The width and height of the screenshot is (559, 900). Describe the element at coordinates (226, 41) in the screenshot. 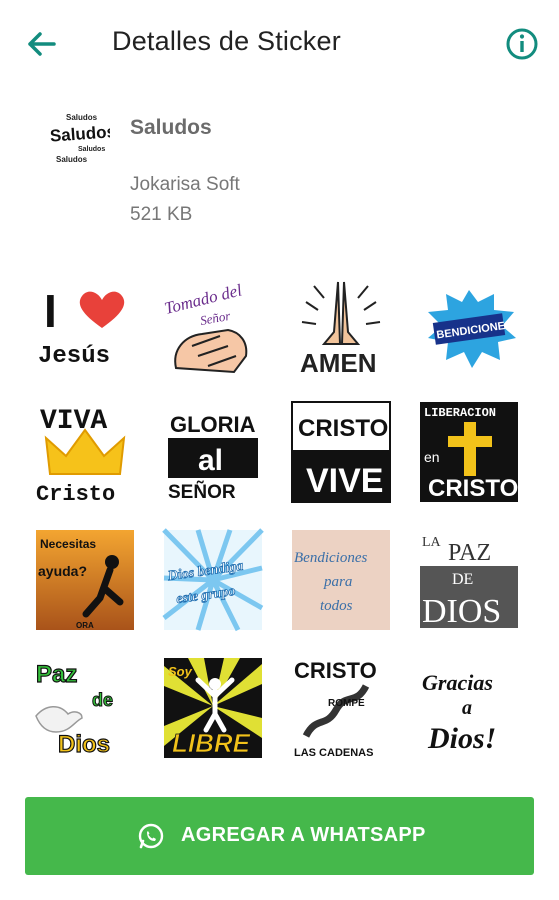

I see `page-title: Detalles de Sticker` at that location.